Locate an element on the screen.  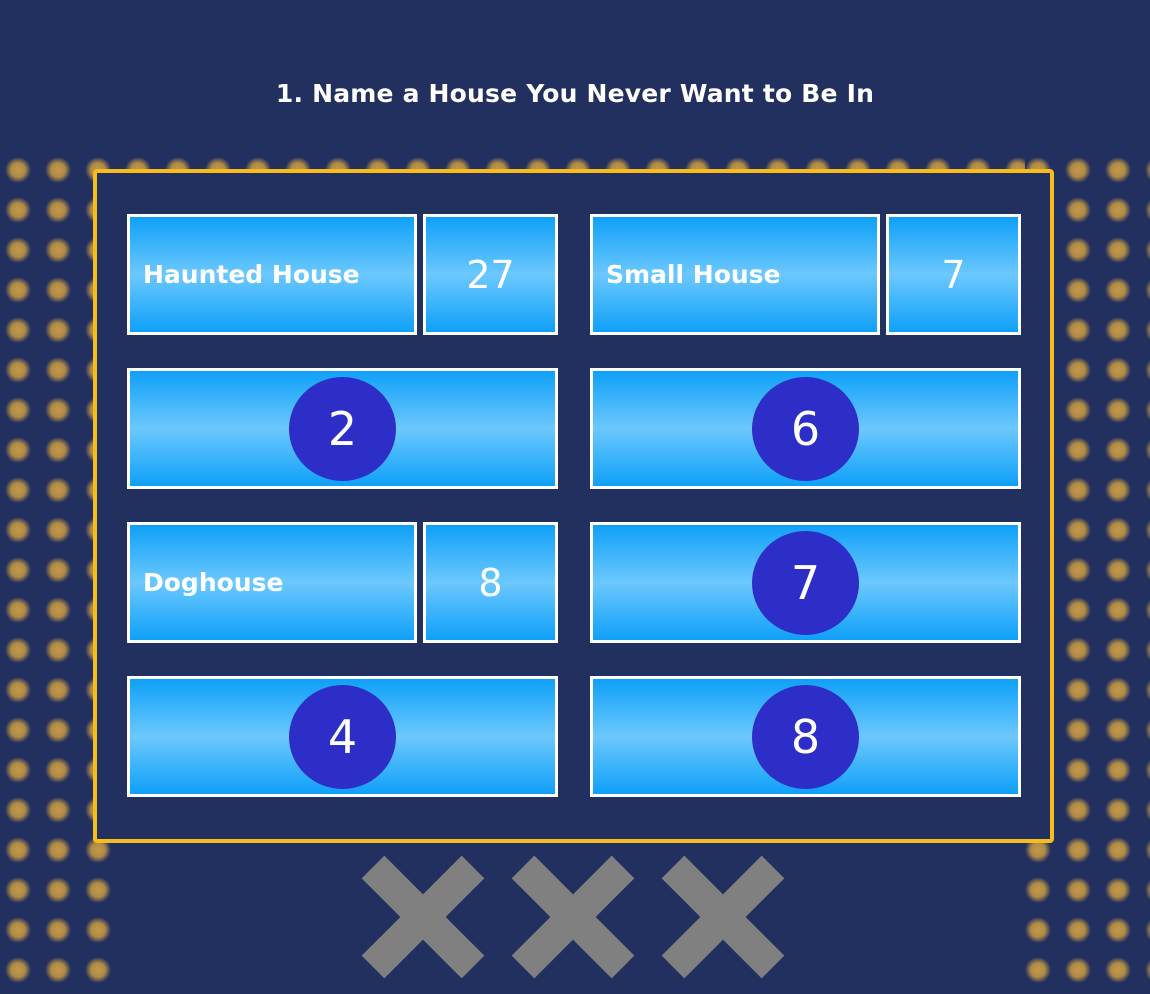
answer-tile-5: Doghouse 8 is located at coordinates (342, 582).